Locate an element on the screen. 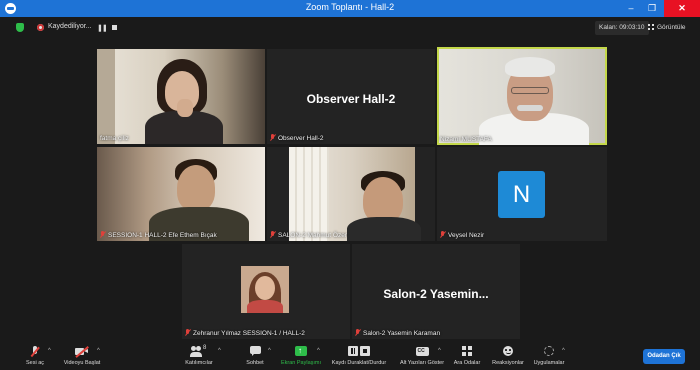 The height and width of the screenshot is (370, 700). participant-tile: SESSION-1 HALL-2 Efe Ethem Bıçak is located at coordinates (181, 194).